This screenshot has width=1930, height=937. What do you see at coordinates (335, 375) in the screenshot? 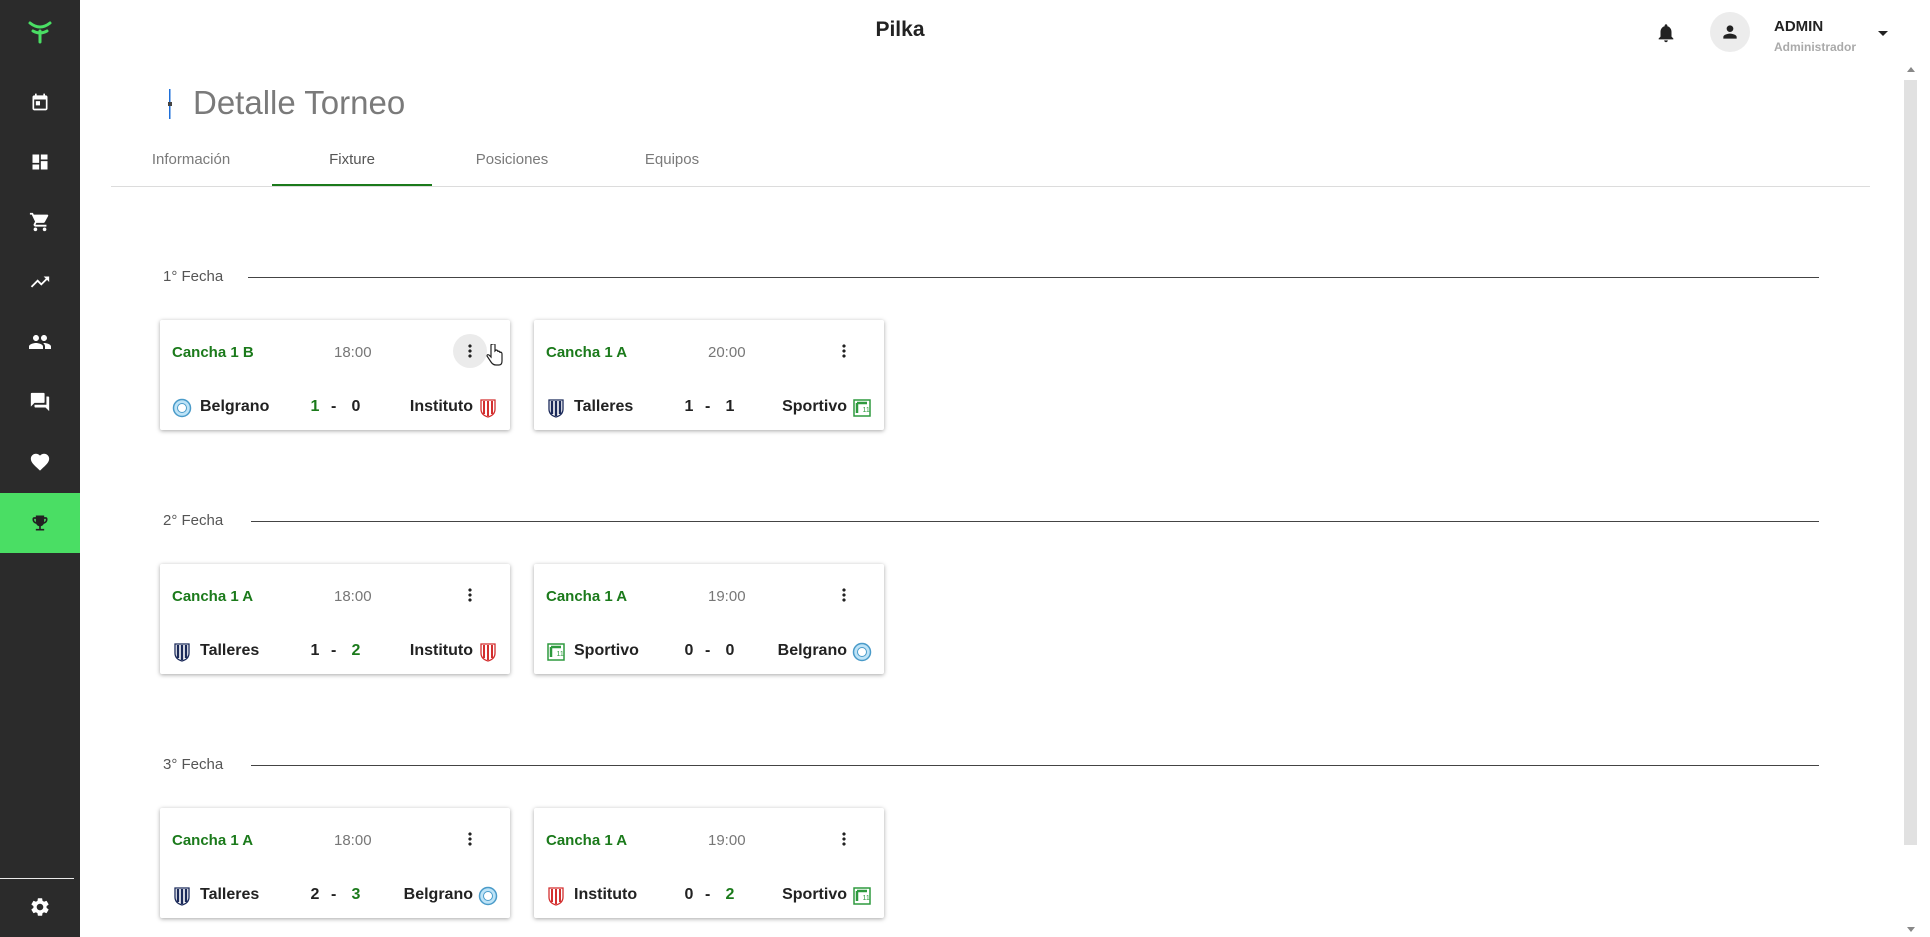
I see `match-card: Cancha 1 B 18:00 Belgrano 1-0 Instituto` at bounding box center [335, 375].